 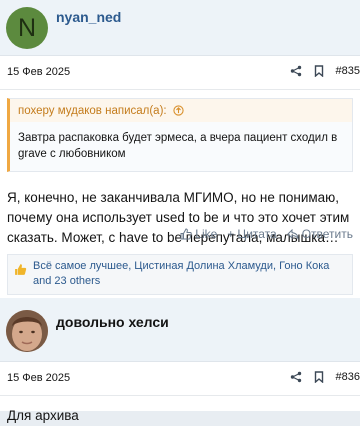 I want to click on like-icon, so click(x=186, y=234).